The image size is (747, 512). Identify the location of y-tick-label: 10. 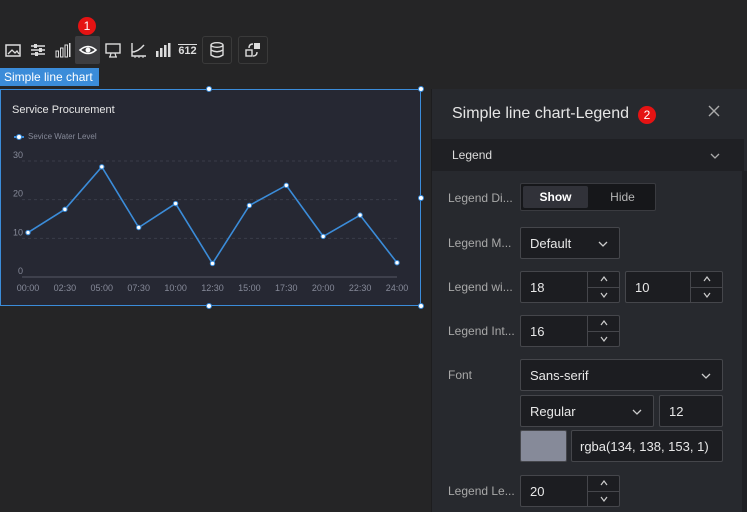
(18, 232).